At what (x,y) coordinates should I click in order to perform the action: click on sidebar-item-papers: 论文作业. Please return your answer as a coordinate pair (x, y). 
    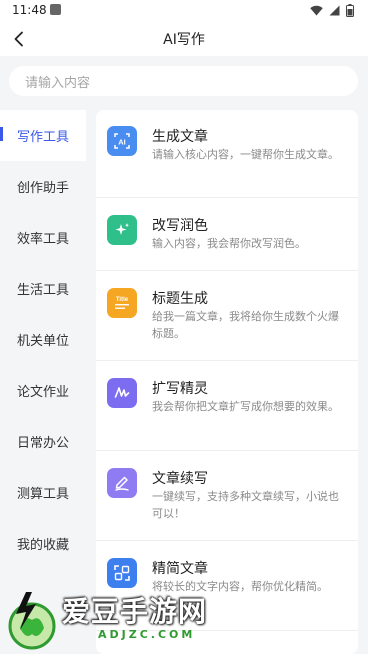
    Looking at the image, I should click on (43, 390).